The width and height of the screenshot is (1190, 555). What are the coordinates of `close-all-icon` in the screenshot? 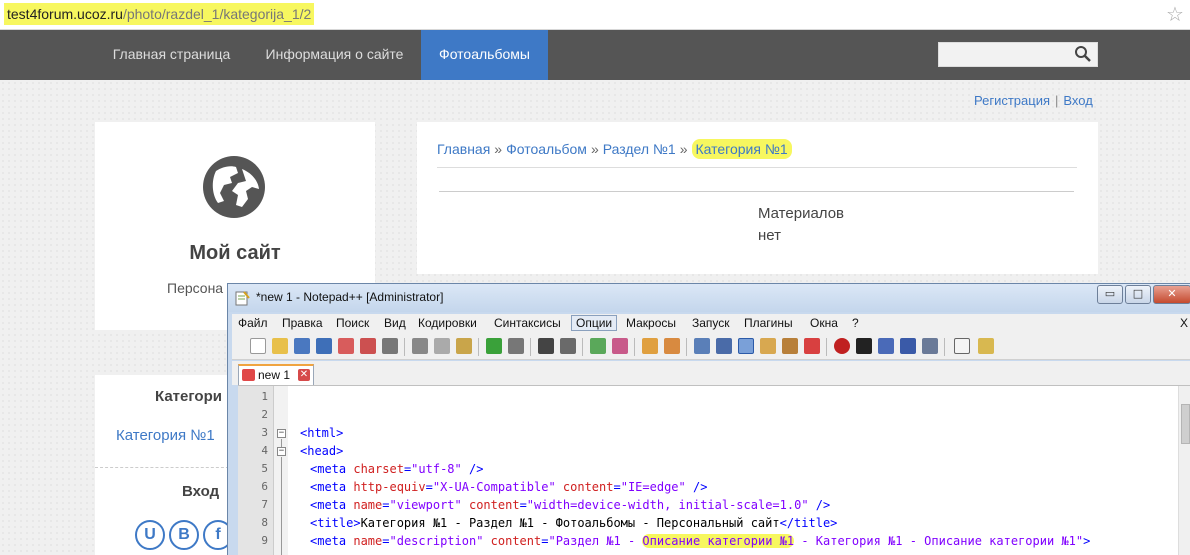 It's located at (368, 346).